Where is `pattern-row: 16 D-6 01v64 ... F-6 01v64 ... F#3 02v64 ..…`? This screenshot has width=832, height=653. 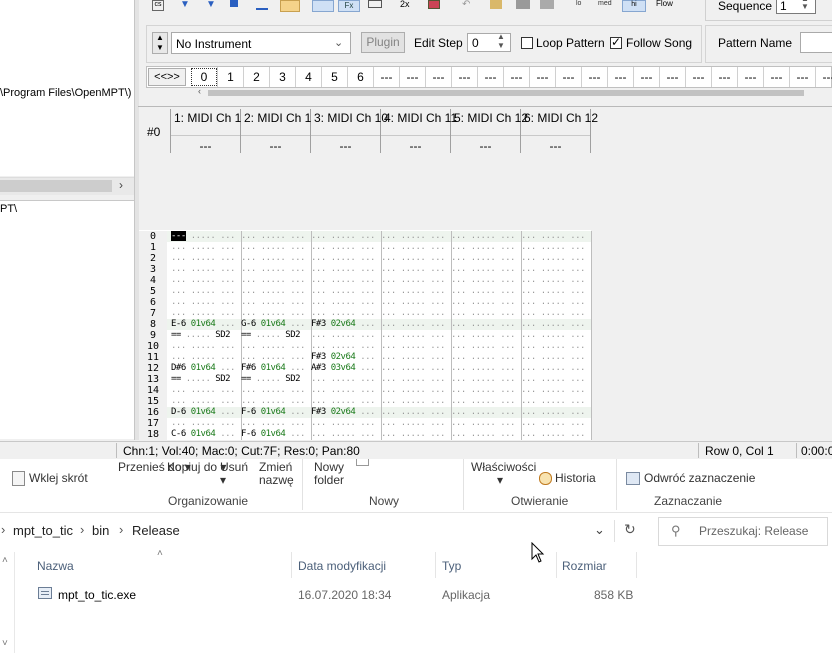 pattern-row: 16 D-6 01v64 ... F-6 01v64 ... F#3 02v64 ..… is located at coordinates (365, 412).